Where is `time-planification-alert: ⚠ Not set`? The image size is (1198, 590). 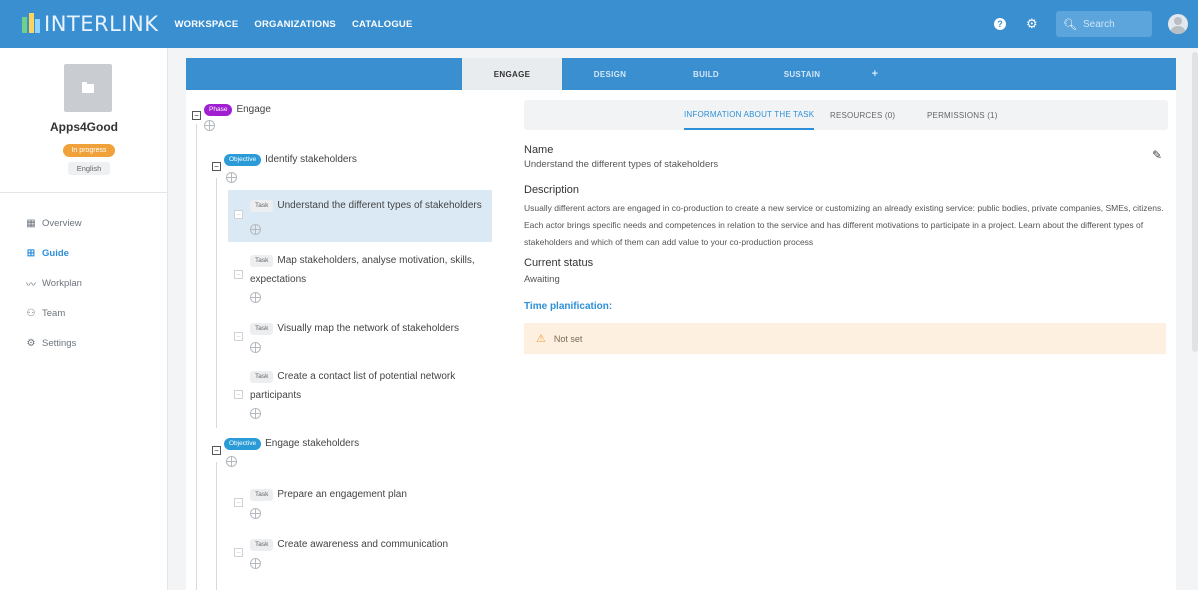
time-planification-alert: ⚠ Not set is located at coordinates (845, 338).